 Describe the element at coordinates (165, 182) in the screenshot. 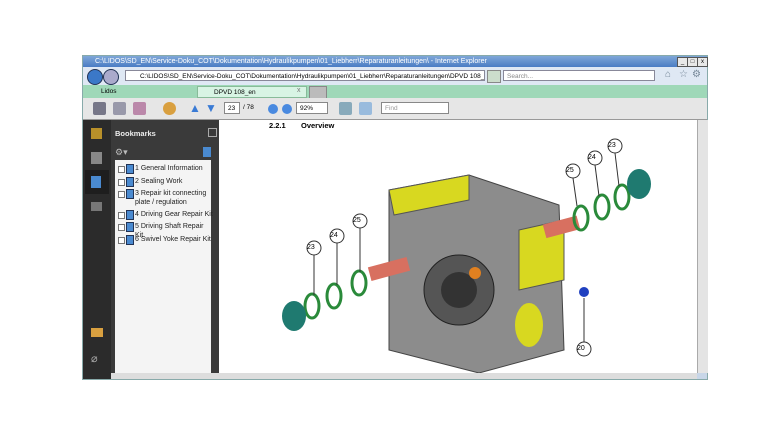

I see `bookmark-item: 2 Sealing Work` at that location.